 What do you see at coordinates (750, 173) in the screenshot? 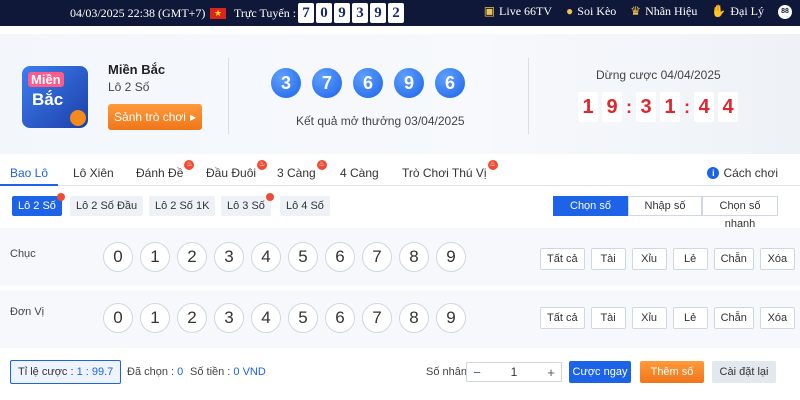
I see `how-to-play-label: Cách chơi` at bounding box center [750, 173].